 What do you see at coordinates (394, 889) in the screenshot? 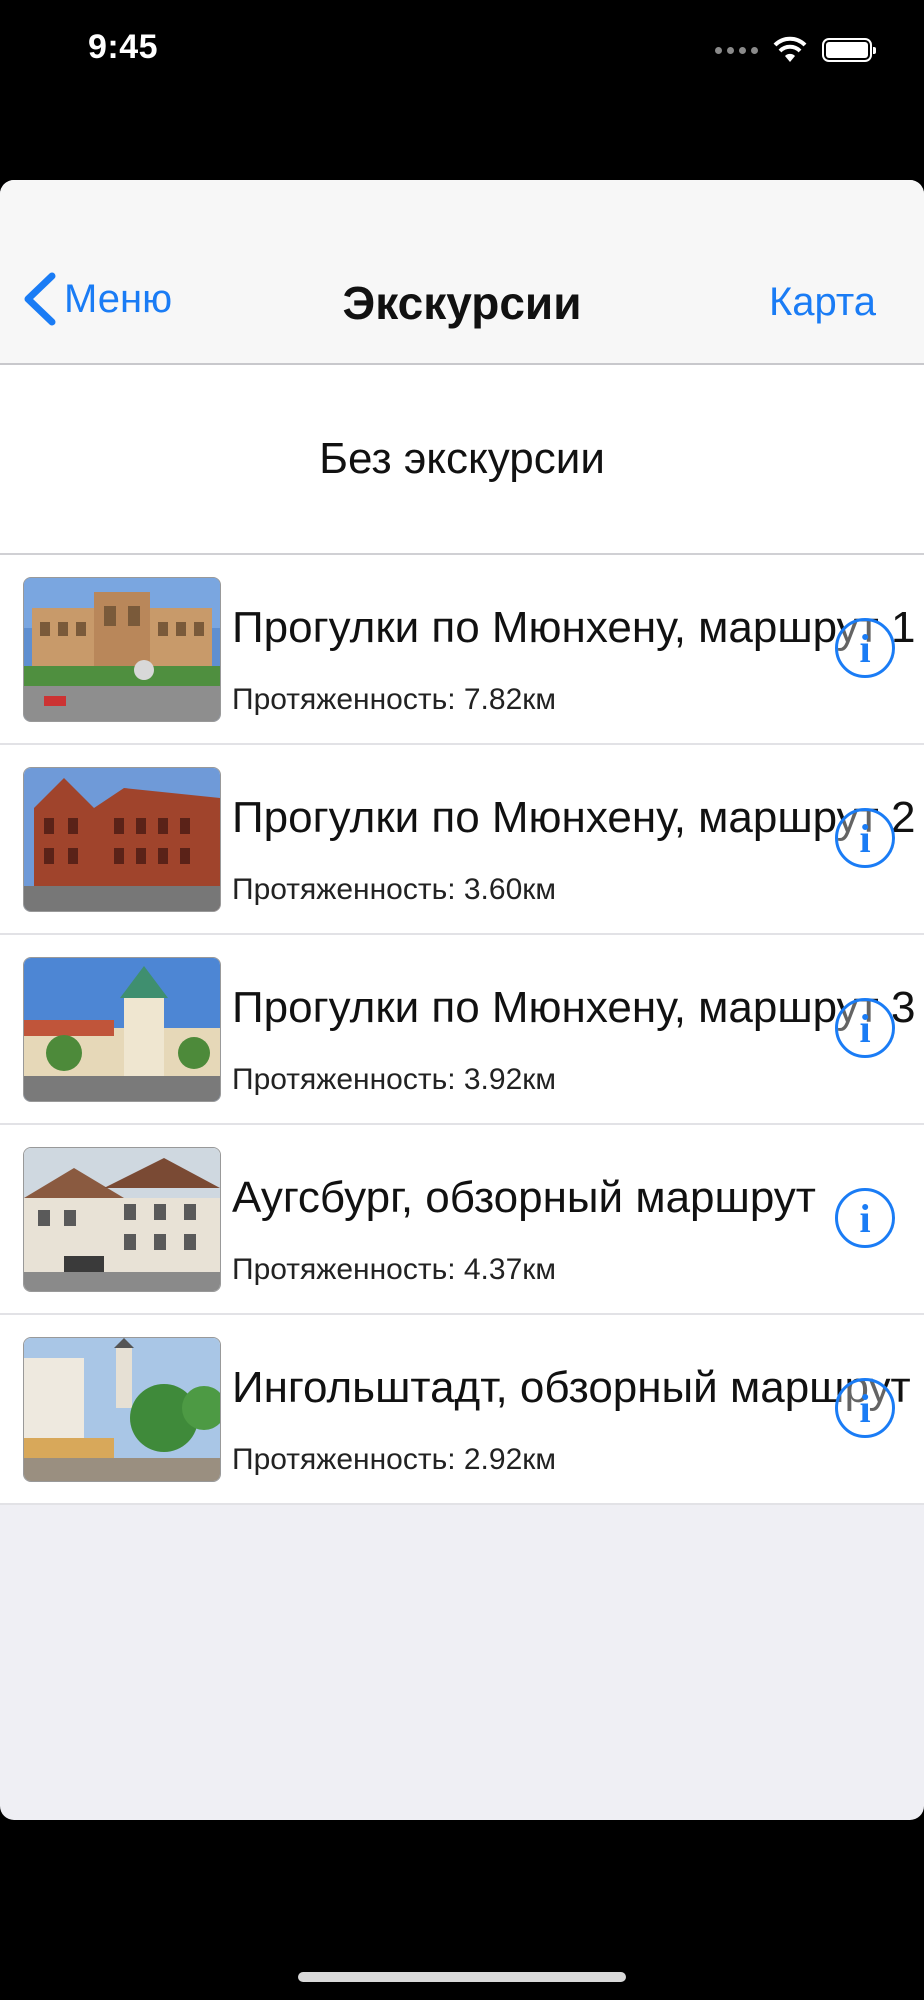
I see `tour-length: Протяженность: 3.60км` at bounding box center [394, 889].